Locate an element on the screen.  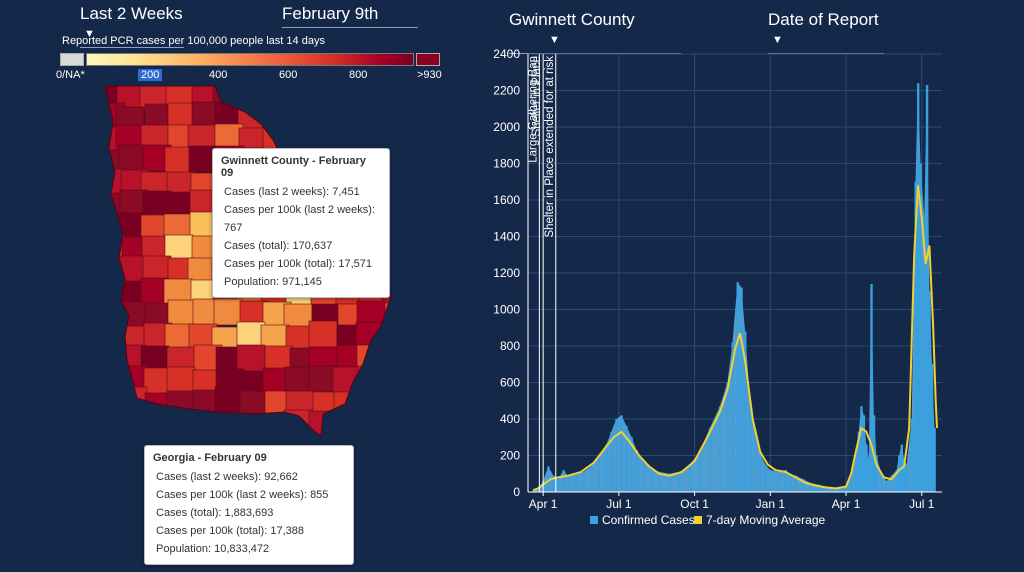
legend-swatch is located at coordinates (698, 520).